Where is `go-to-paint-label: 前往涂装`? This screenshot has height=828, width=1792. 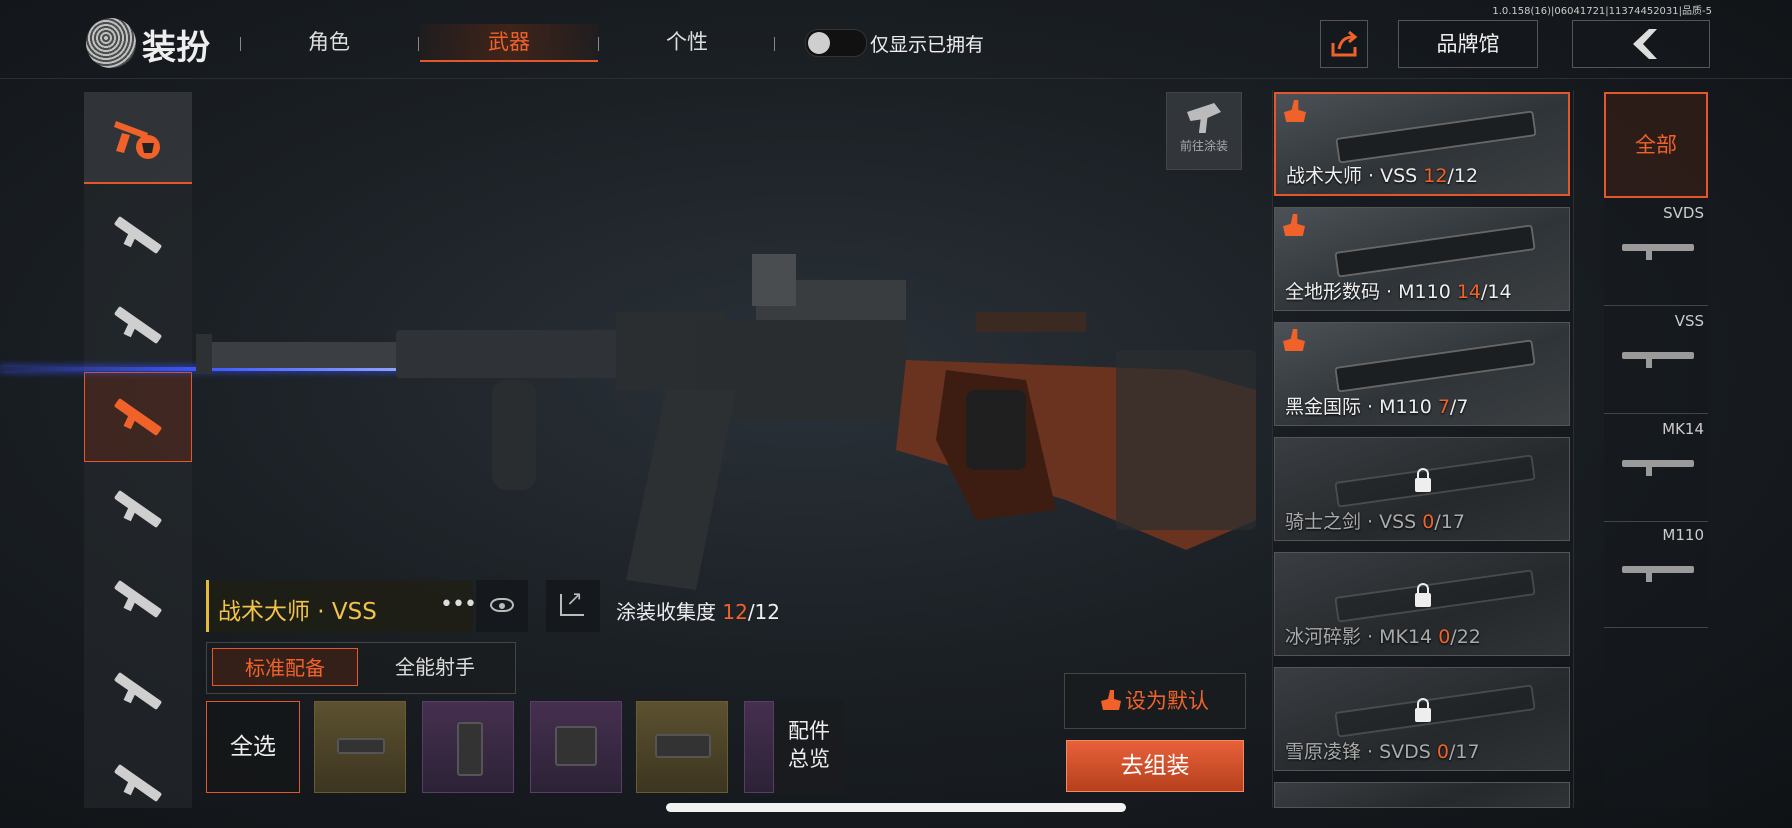
go-to-paint-label: 前往涂装 is located at coordinates (1203, 146).